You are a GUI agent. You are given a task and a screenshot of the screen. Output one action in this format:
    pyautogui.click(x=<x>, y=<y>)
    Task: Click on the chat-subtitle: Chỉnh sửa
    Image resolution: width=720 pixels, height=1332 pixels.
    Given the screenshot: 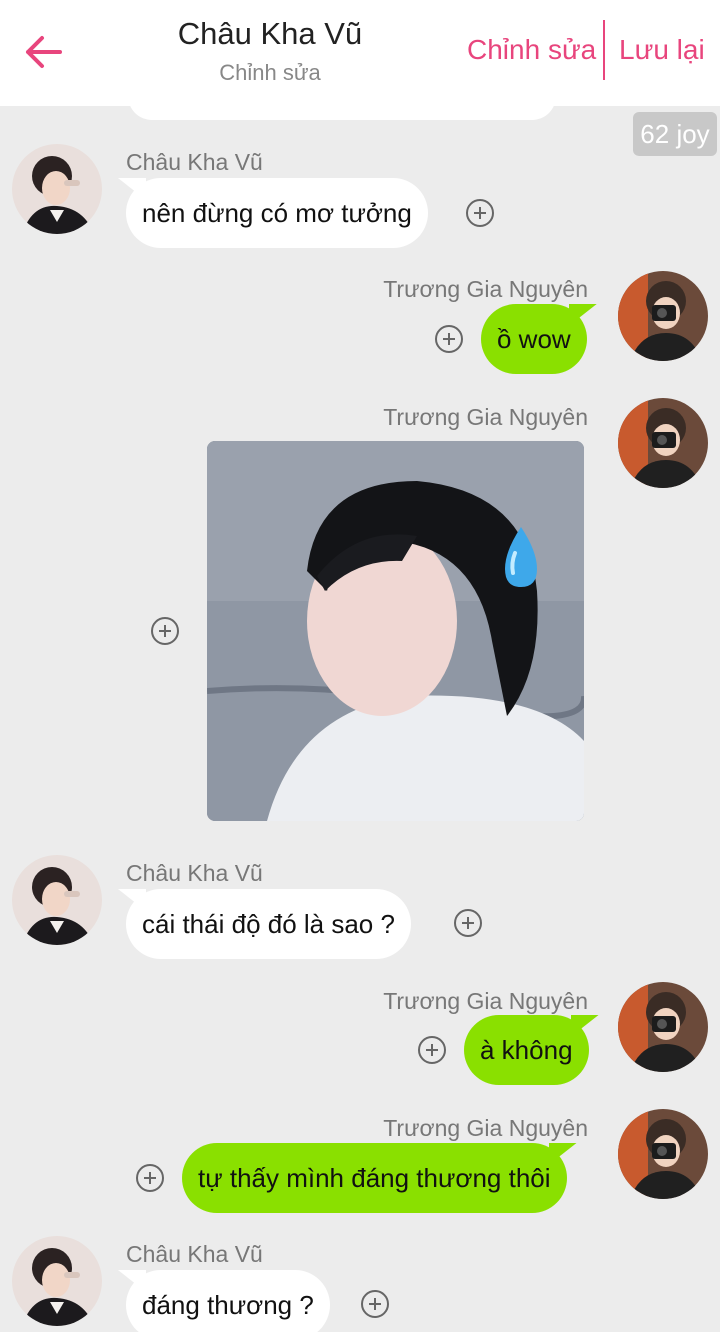 What is the action you would take?
    pyautogui.click(x=270, y=72)
    